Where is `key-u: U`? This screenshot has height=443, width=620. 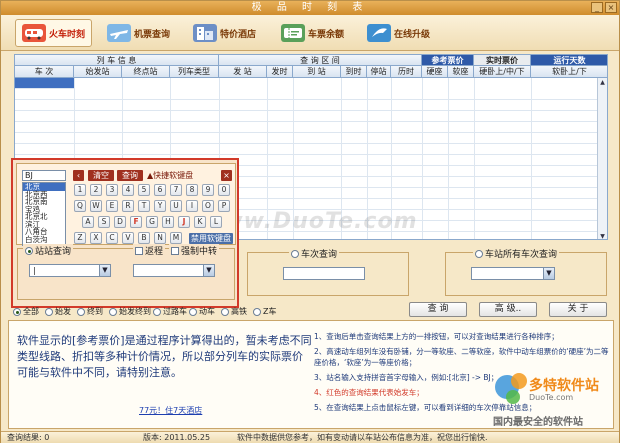 key-u: U is located at coordinates (176, 206).